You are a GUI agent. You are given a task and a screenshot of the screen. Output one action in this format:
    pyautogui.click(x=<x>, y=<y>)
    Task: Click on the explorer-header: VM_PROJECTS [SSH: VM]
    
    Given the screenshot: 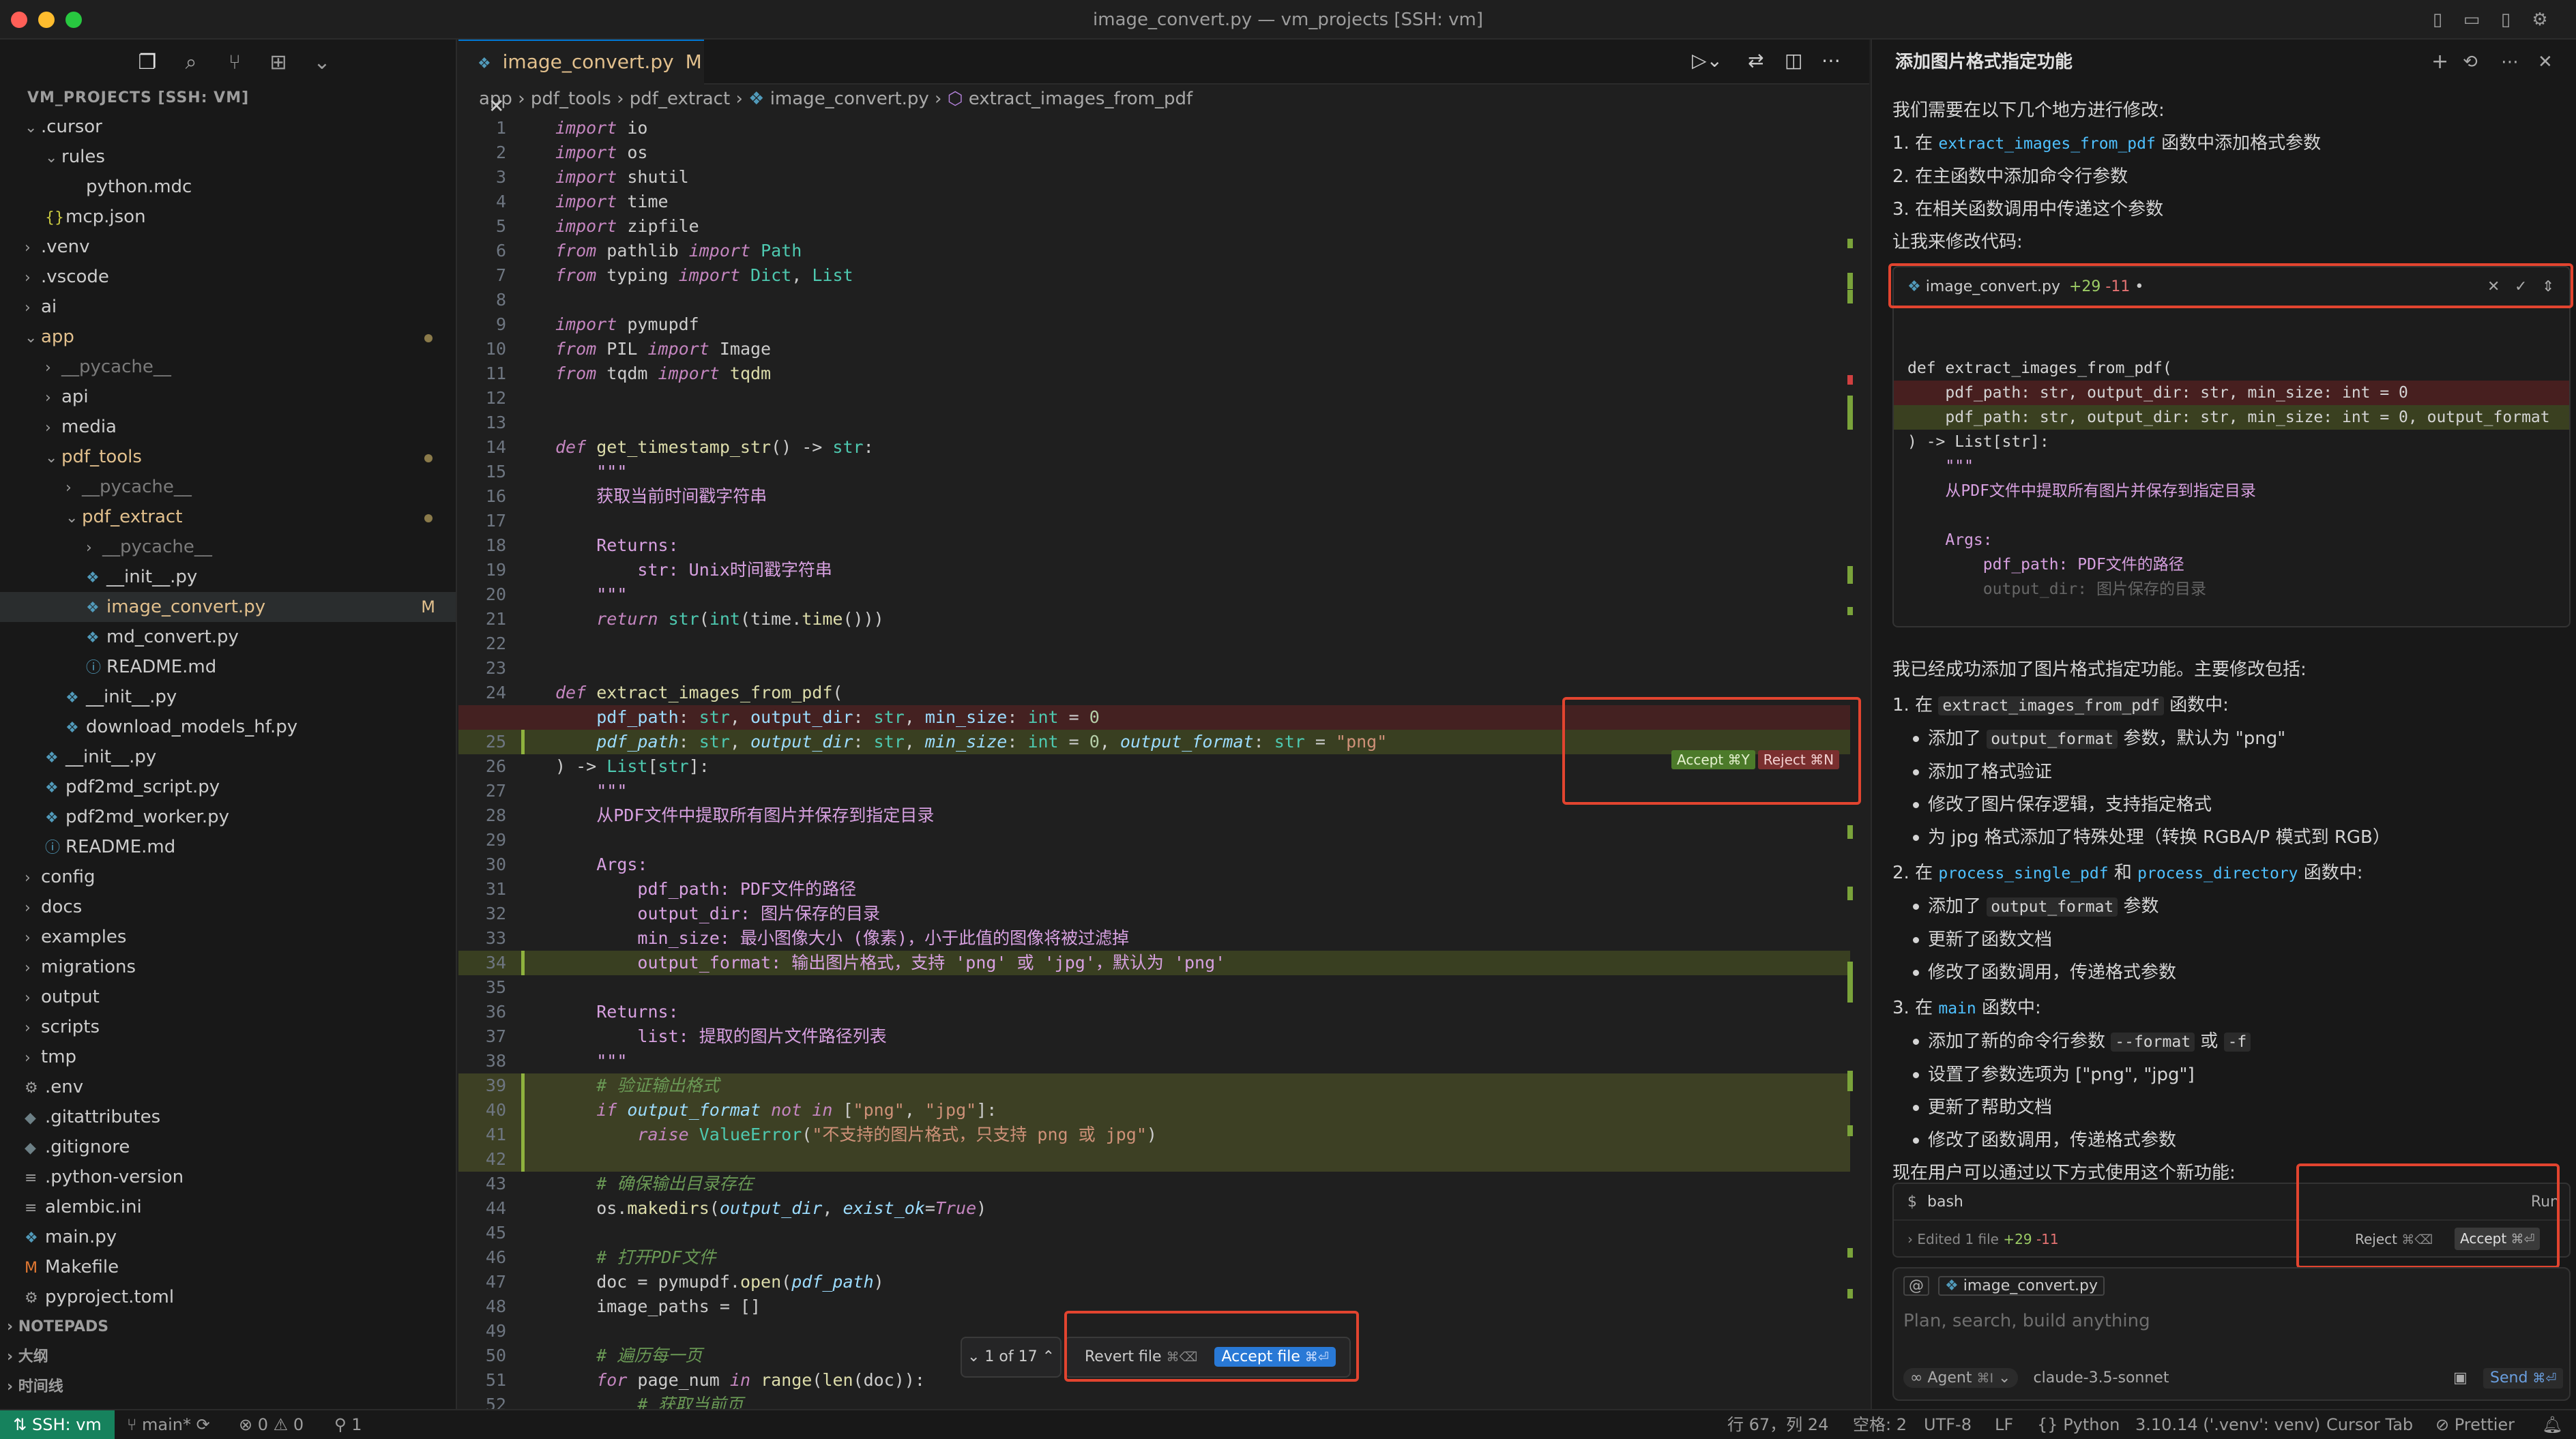 What is the action you would take?
    pyautogui.click(x=138, y=97)
    